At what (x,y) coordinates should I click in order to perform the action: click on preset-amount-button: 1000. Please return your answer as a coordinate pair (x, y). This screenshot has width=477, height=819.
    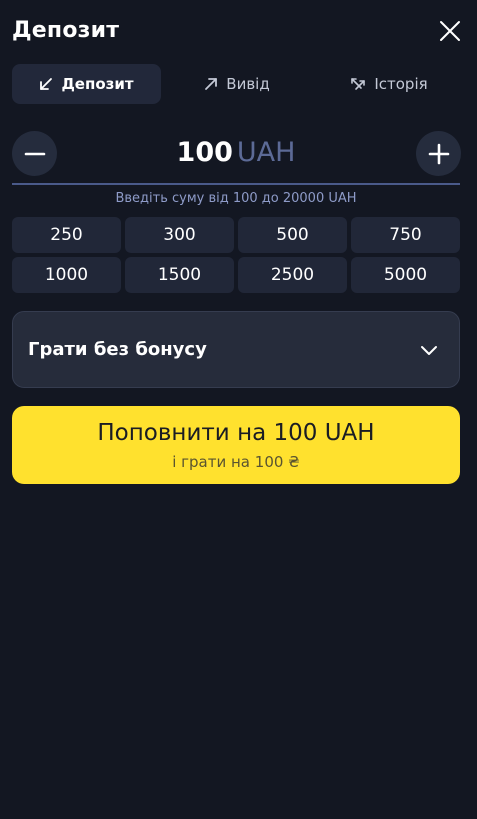
    Looking at the image, I should click on (66, 275).